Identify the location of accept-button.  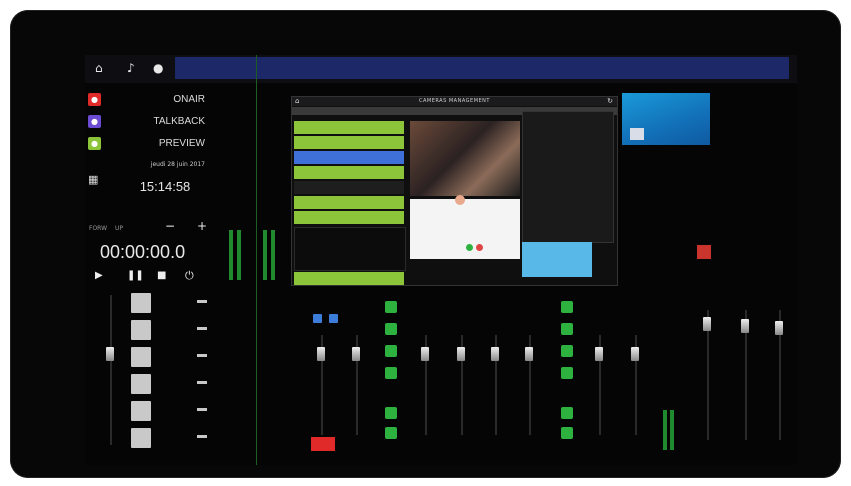
(469, 247).